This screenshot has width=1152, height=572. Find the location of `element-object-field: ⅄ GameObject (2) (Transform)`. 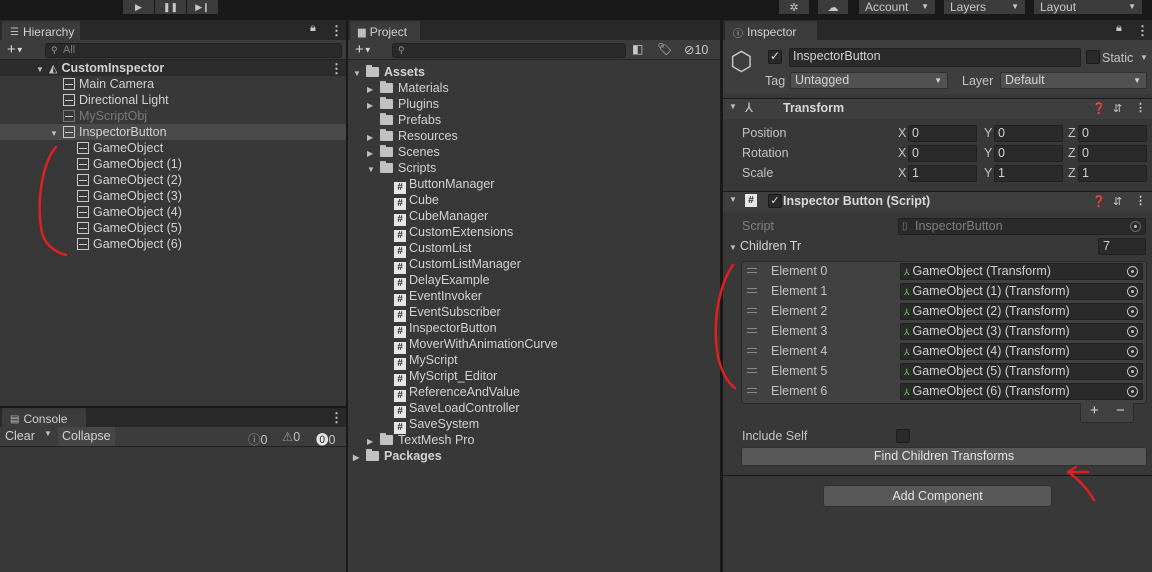

element-object-field: ⅄ GameObject (2) (Transform) is located at coordinates (1021, 311).